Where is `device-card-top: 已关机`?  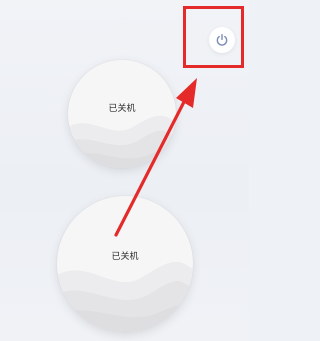
device-card-top: 已关机 is located at coordinates (122, 114).